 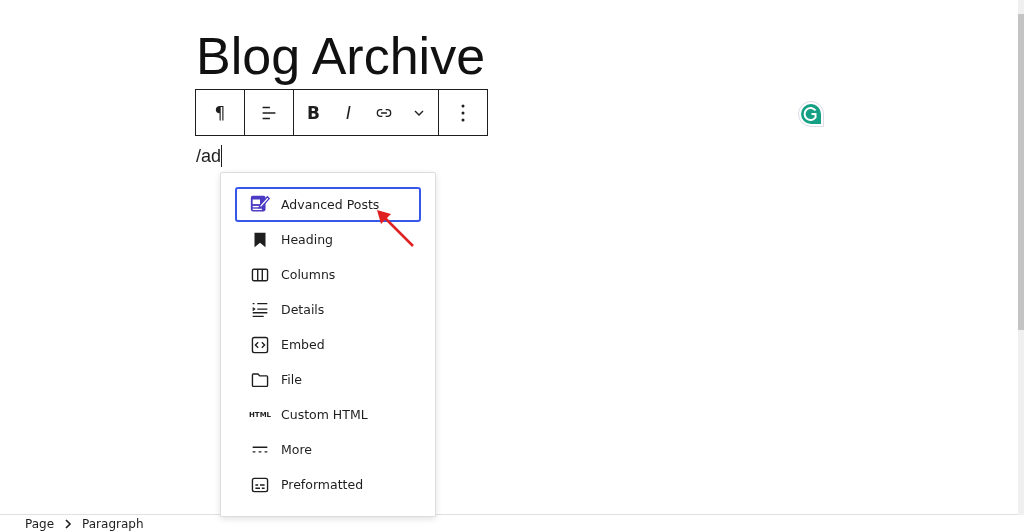 What do you see at coordinates (328, 204) in the screenshot?
I see `menu-item: Advanced Posts` at bounding box center [328, 204].